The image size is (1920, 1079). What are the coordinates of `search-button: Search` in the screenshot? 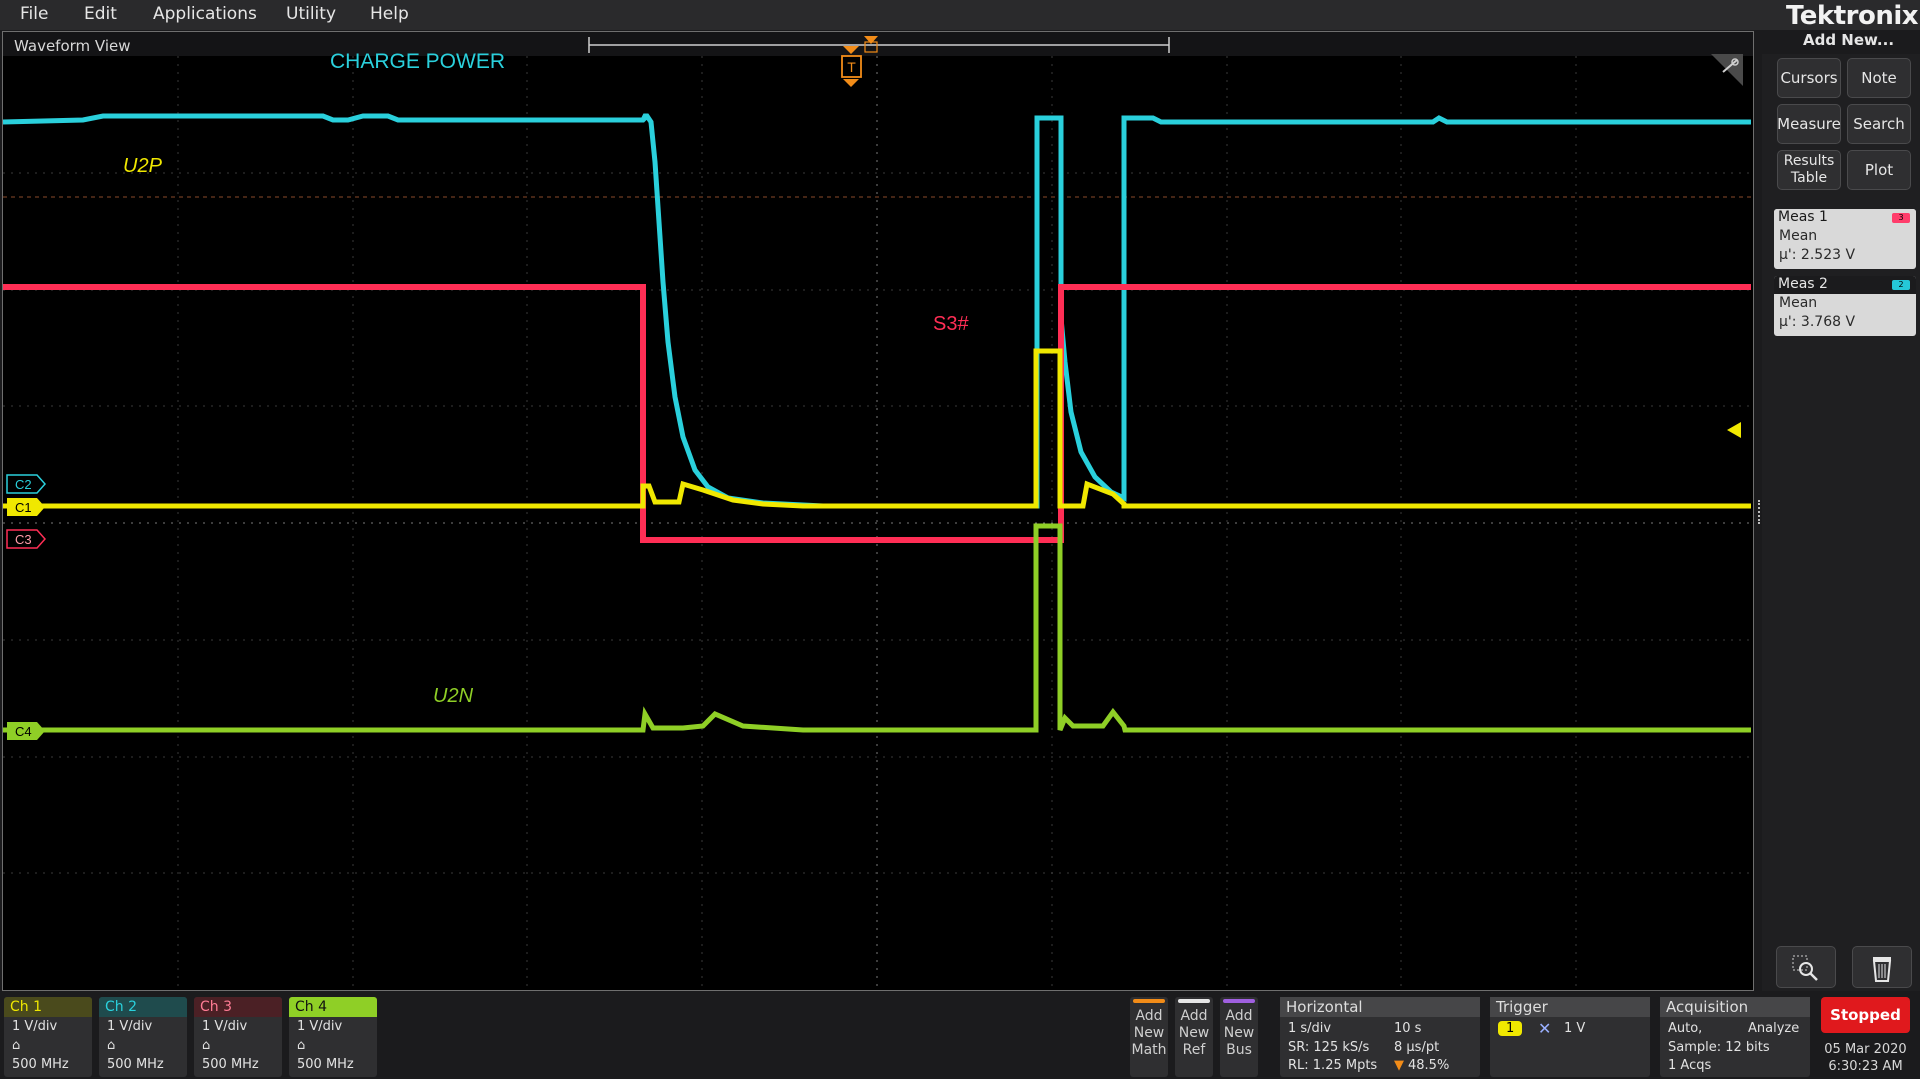 It's located at (1879, 124).